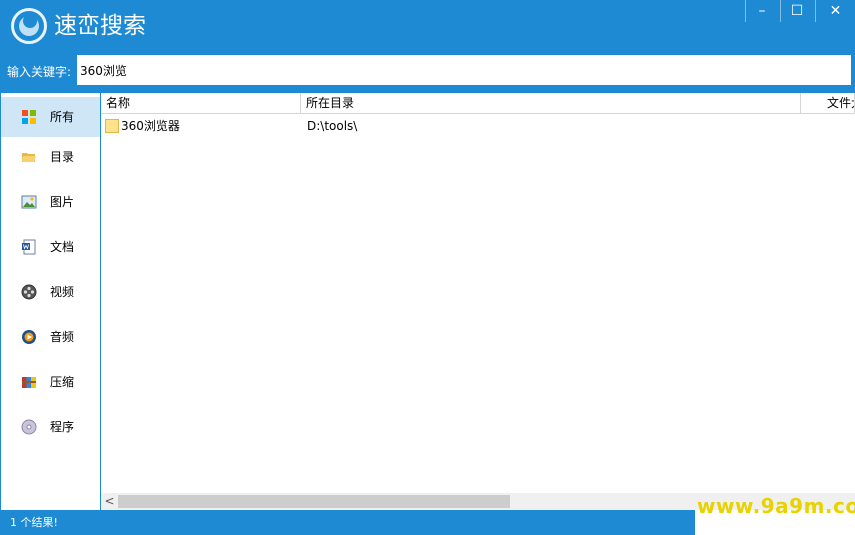 Image resolution: width=855 pixels, height=535 pixels. Describe the element at coordinates (427, 27) in the screenshot. I see `title-bar: 速峦搜索 – ☐ ✕` at that location.